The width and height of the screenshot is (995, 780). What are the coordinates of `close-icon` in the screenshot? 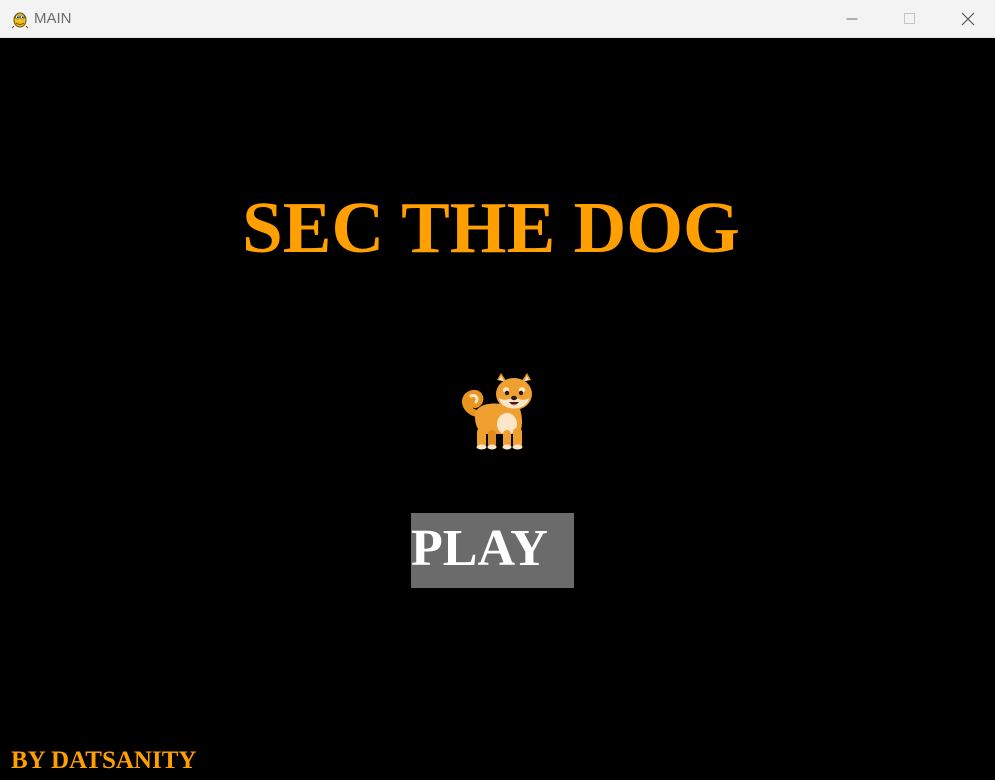 It's located at (968, 18).